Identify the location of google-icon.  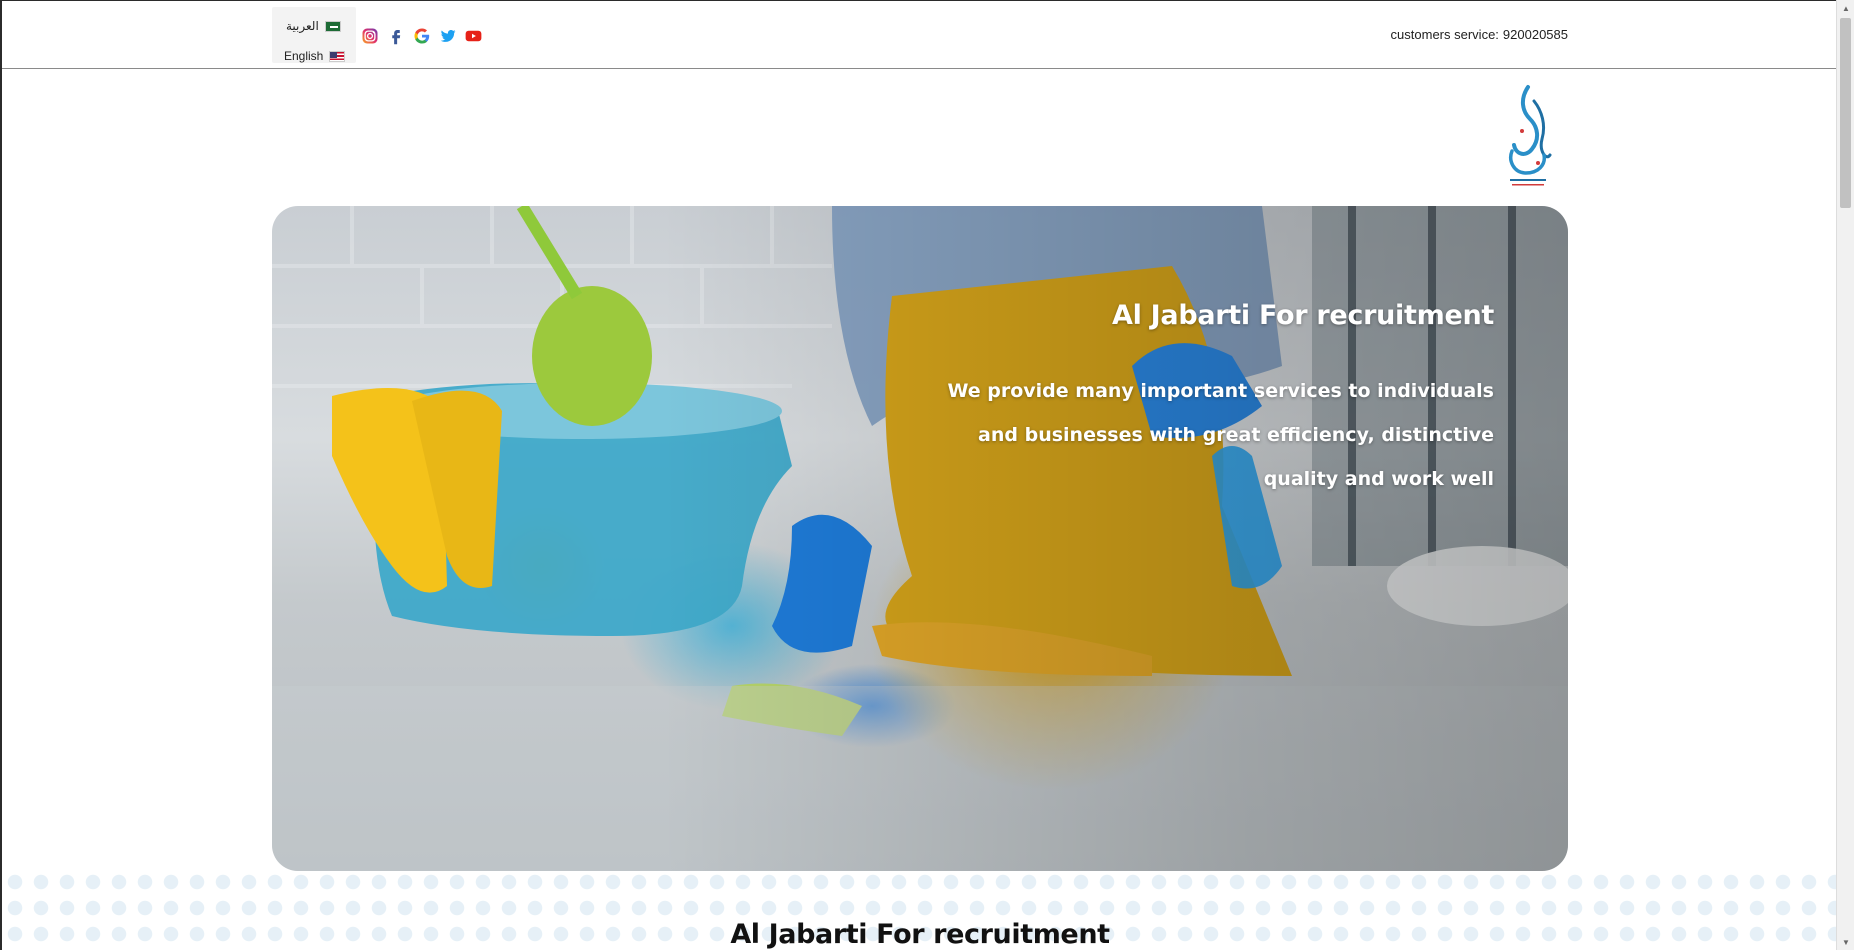
(421, 35).